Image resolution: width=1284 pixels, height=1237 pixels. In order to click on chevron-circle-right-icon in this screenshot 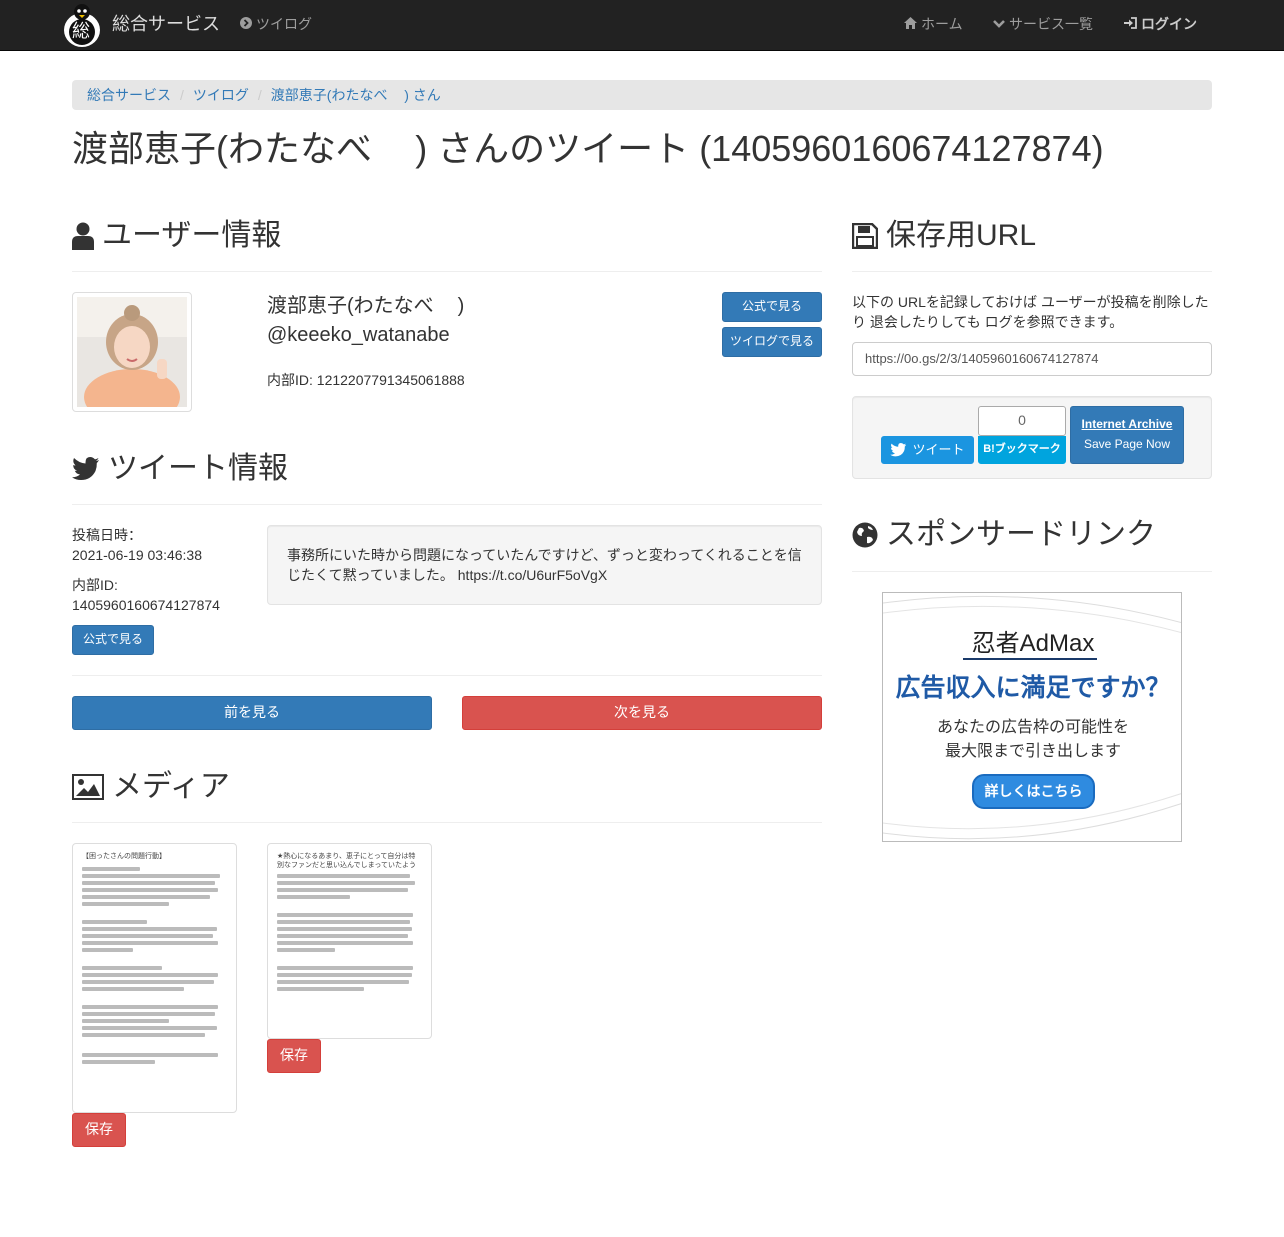, I will do `click(246, 25)`.